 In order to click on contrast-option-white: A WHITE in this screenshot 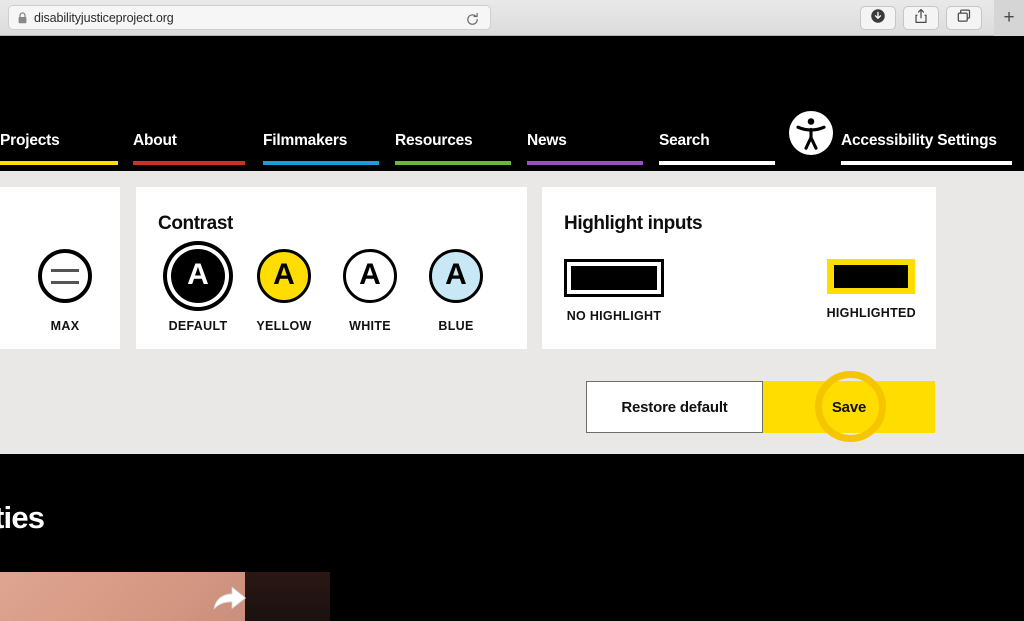, I will do `click(370, 291)`.